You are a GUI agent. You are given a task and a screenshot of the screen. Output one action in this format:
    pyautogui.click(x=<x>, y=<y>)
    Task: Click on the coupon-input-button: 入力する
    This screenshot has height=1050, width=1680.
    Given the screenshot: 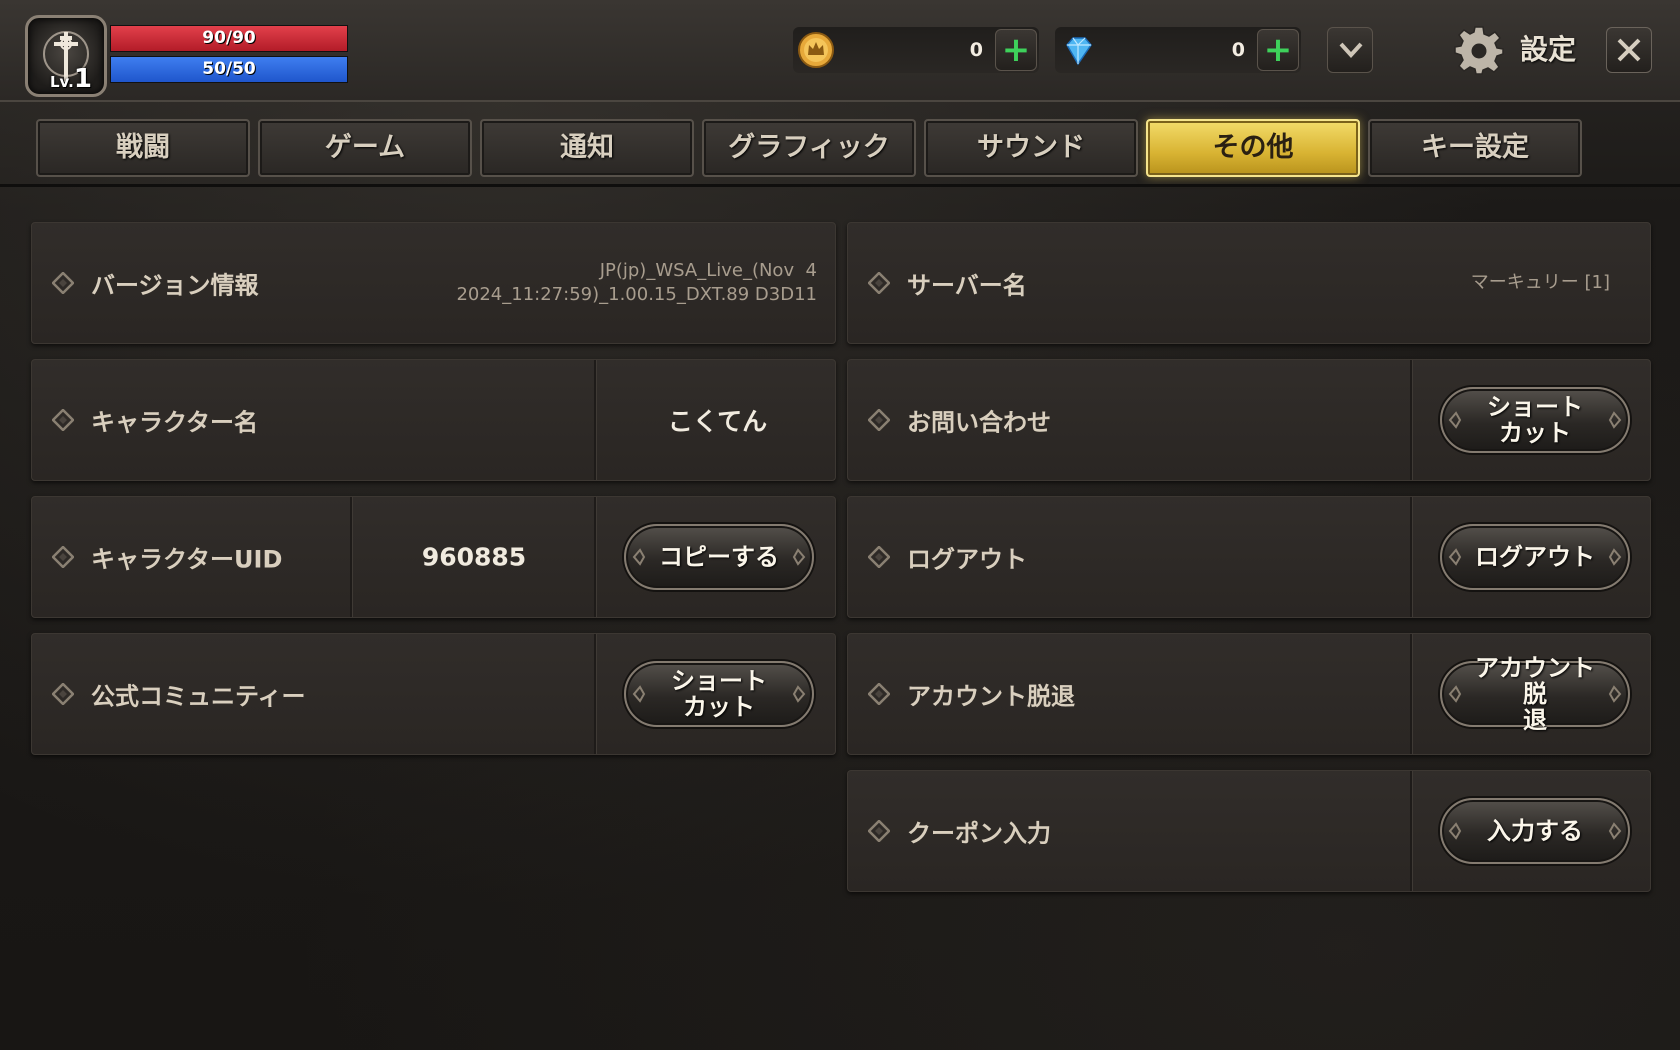 What is the action you would take?
    pyautogui.click(x=1535, y=831)
    